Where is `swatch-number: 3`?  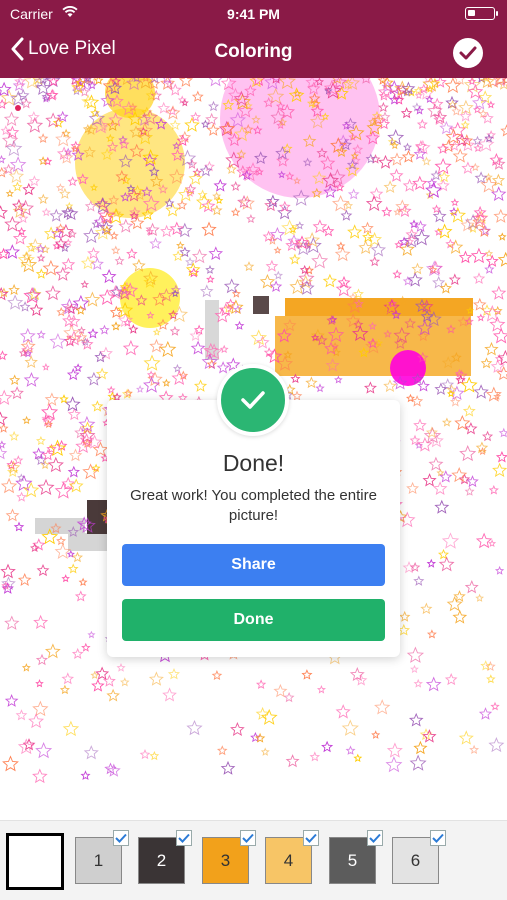 swatch-number: 3 is located at coordinates (225, 860).